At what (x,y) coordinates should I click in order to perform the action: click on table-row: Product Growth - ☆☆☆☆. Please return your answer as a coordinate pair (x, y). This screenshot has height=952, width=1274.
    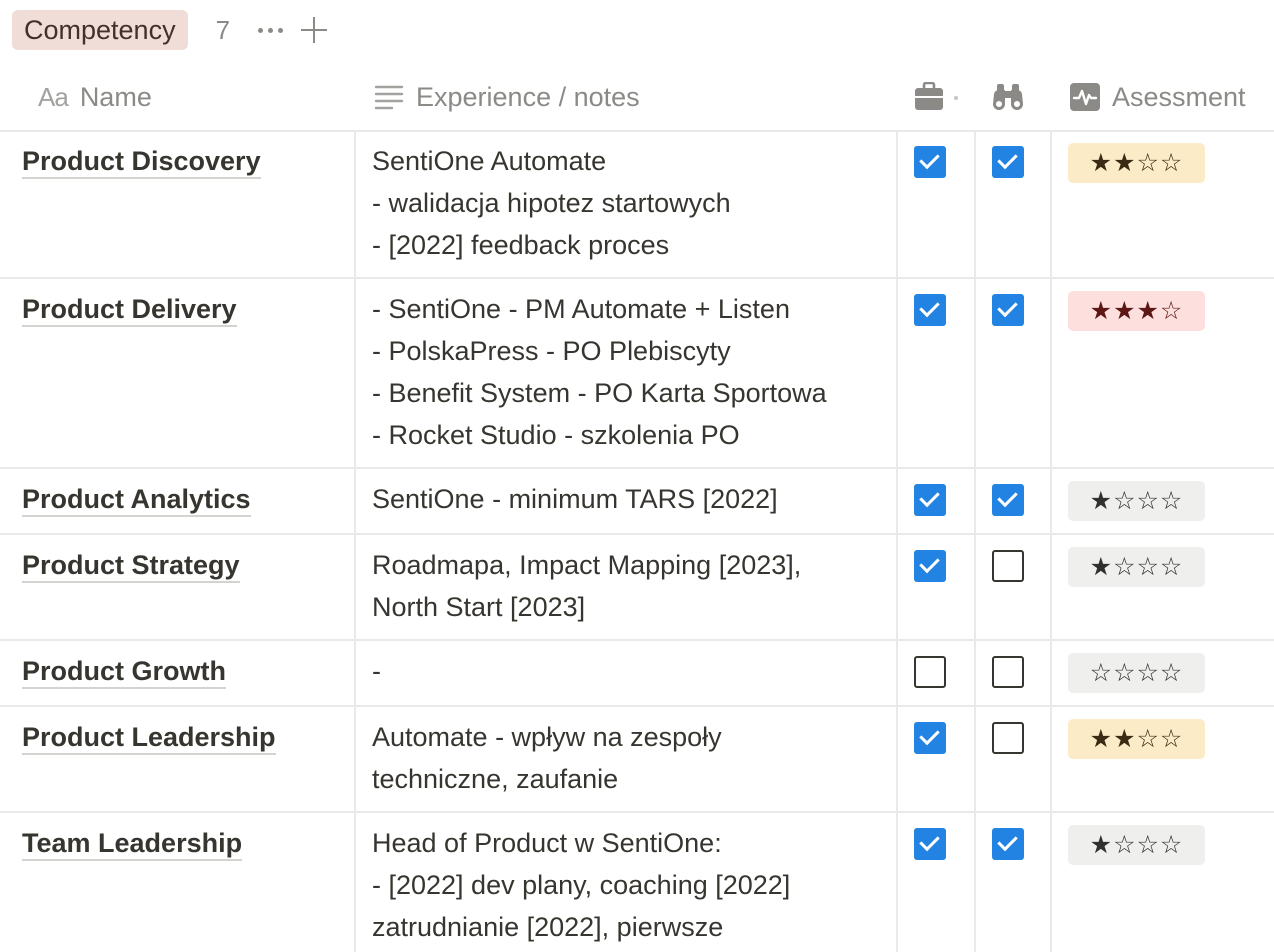
    Looking at the image, I should click on (637, 674).